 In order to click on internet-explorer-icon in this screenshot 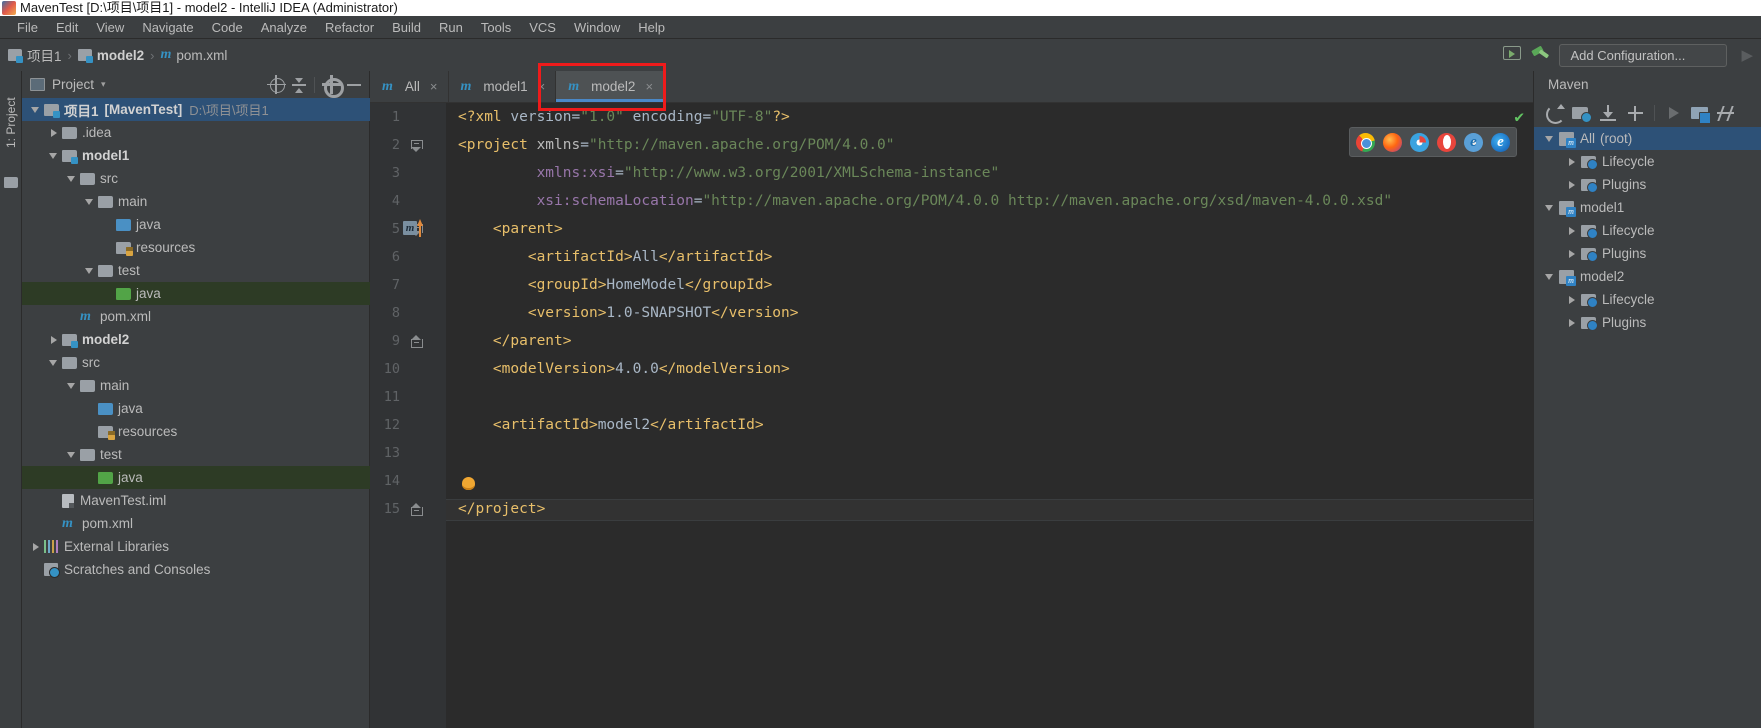, I will do `click(1473, 142)`.